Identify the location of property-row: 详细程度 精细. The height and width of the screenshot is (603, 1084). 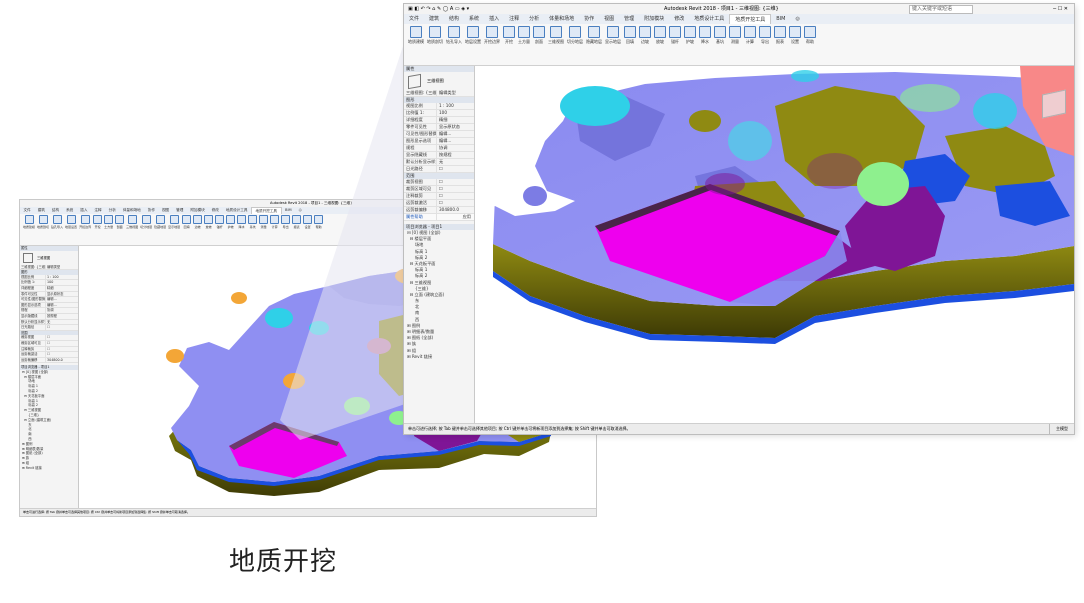
(439, 120).